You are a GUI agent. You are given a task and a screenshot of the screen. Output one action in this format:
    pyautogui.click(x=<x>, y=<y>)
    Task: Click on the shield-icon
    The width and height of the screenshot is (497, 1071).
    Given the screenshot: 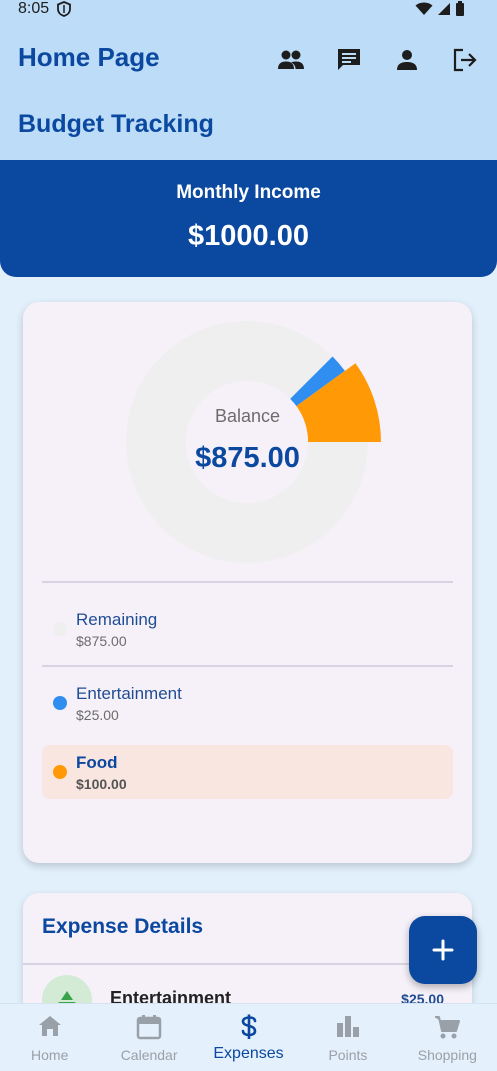 What is the action you would take?
    pyautogui.click(x=64, y=11)
    